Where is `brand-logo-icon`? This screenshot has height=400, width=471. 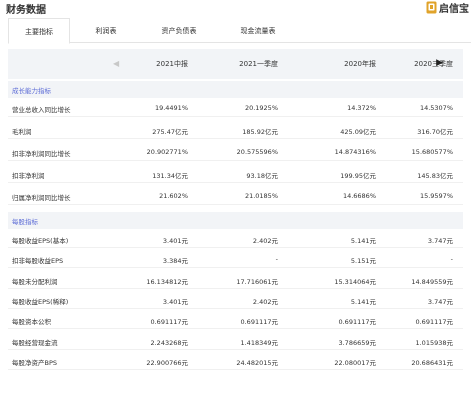
brand-logo-icon is located at coordinates (431, 7).